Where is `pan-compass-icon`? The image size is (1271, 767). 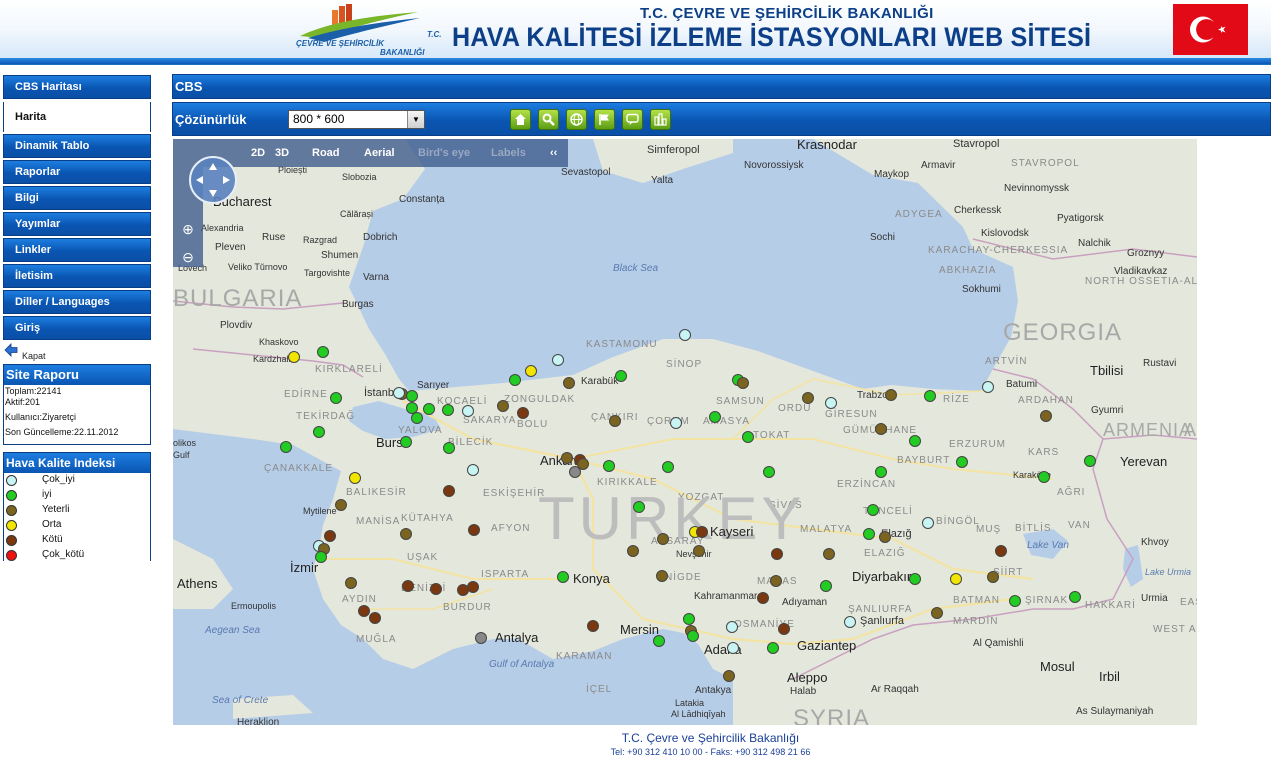
pan-compass-icon is located at coordinates (213, 180).